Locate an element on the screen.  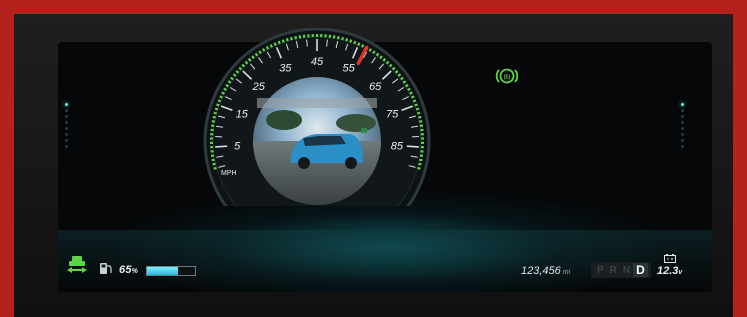
speed-unit-label: MPH is located at coordinates (229, 173).